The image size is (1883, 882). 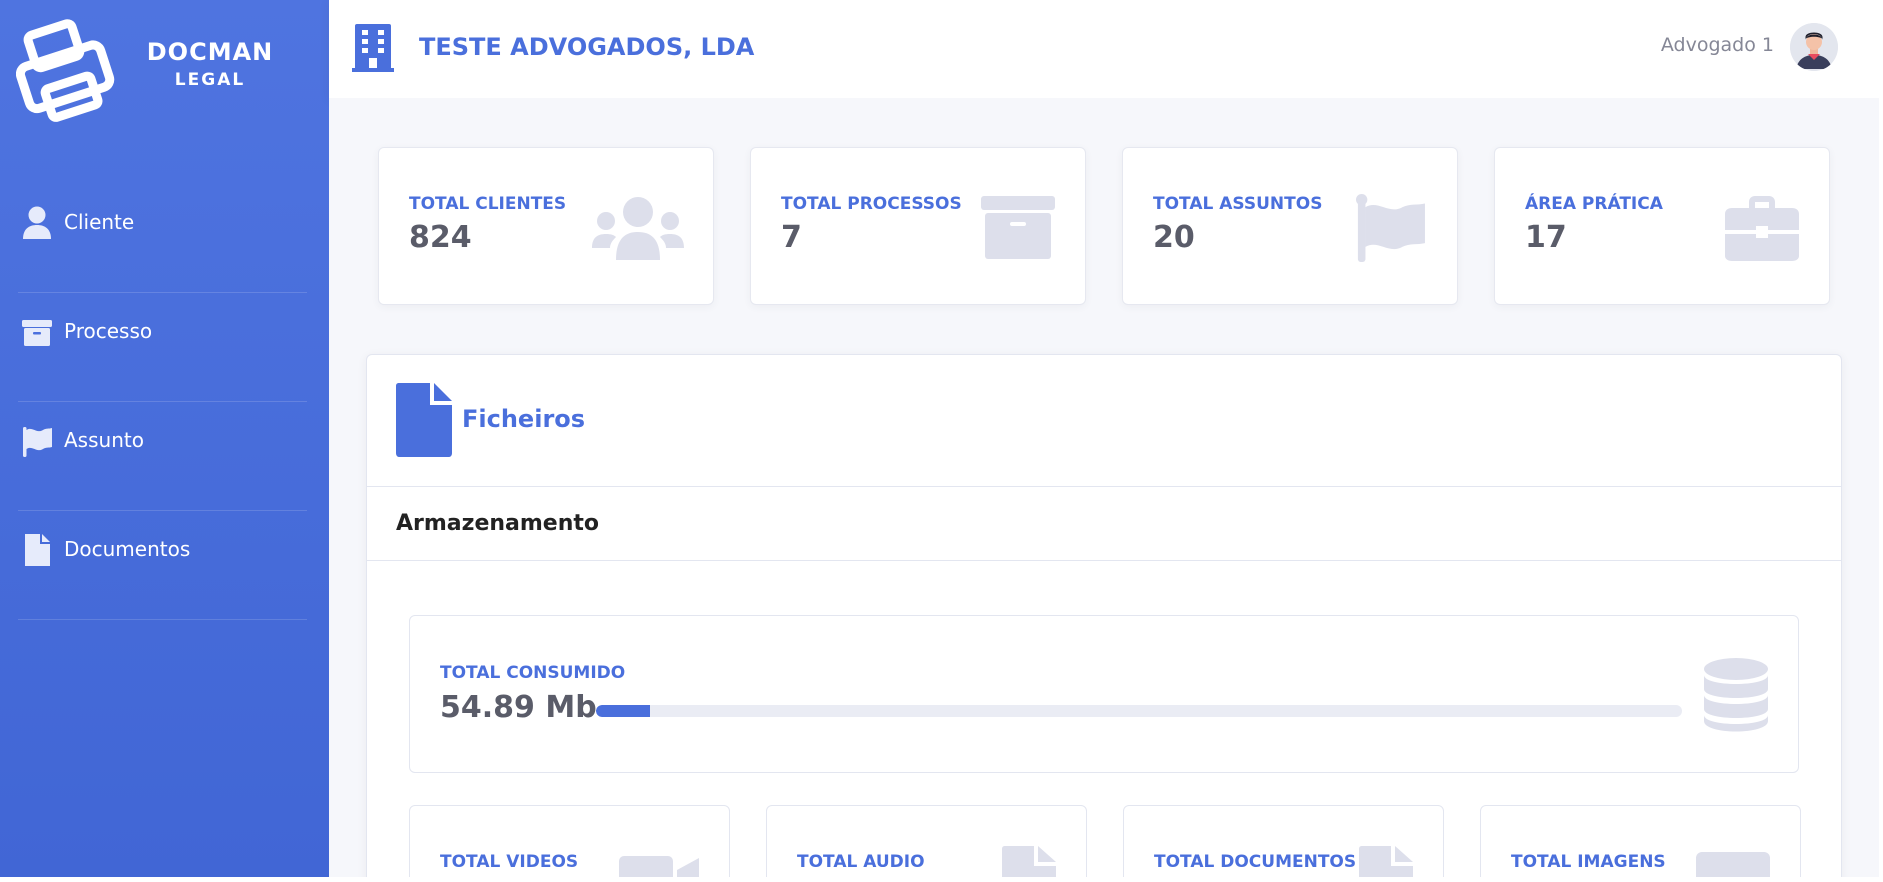 I want to click on brand: DOCMAN LEGAL, so click(x=164, y=61).